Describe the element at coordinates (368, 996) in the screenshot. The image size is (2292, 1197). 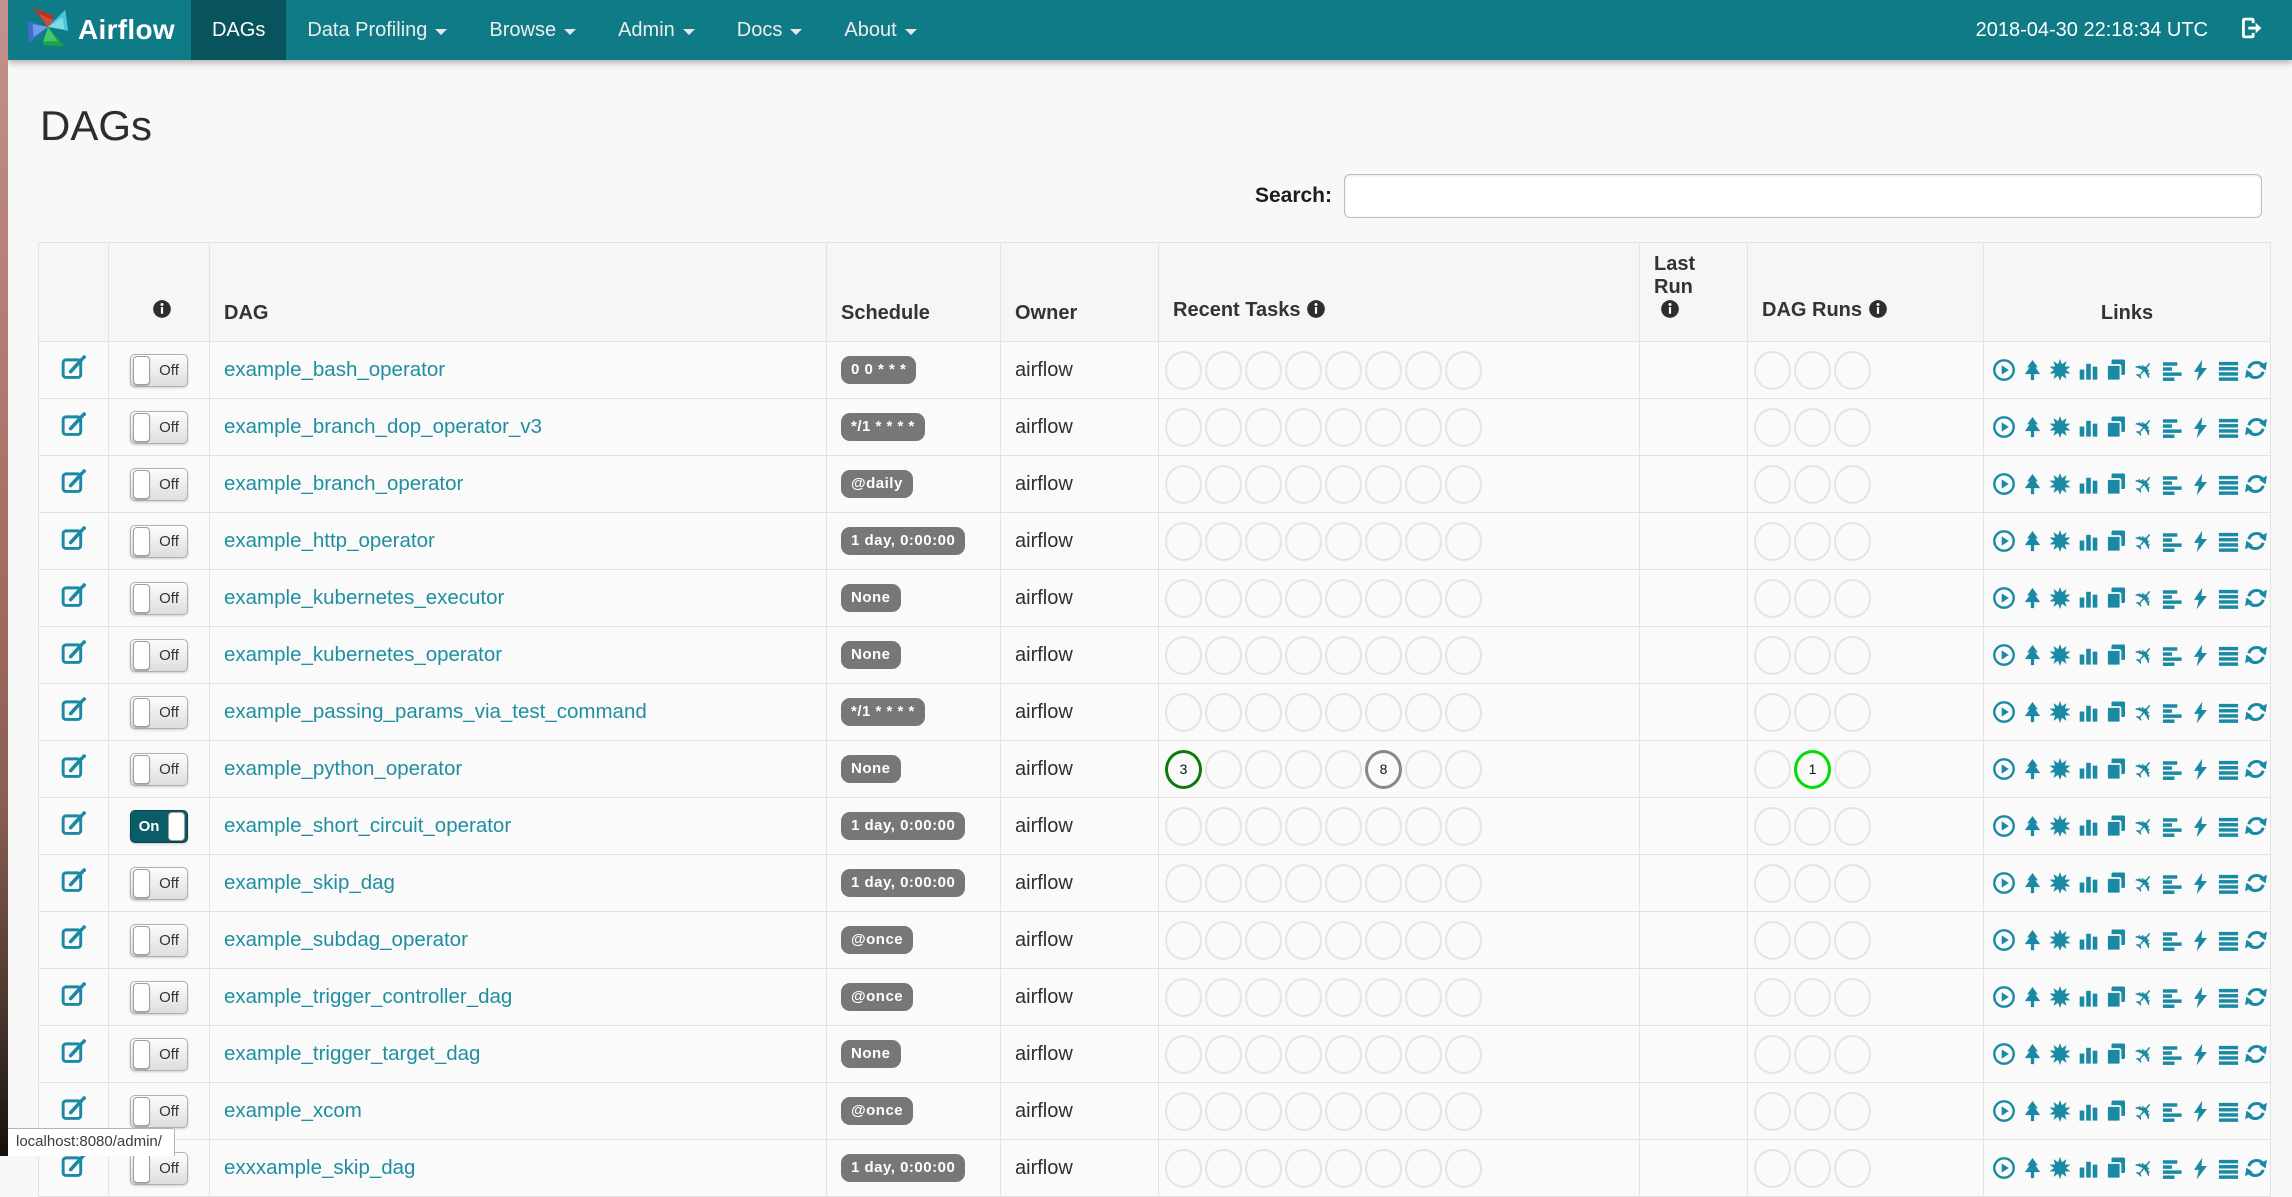
I see `dag-name-link: example_trigger_controller_dag` at that location.